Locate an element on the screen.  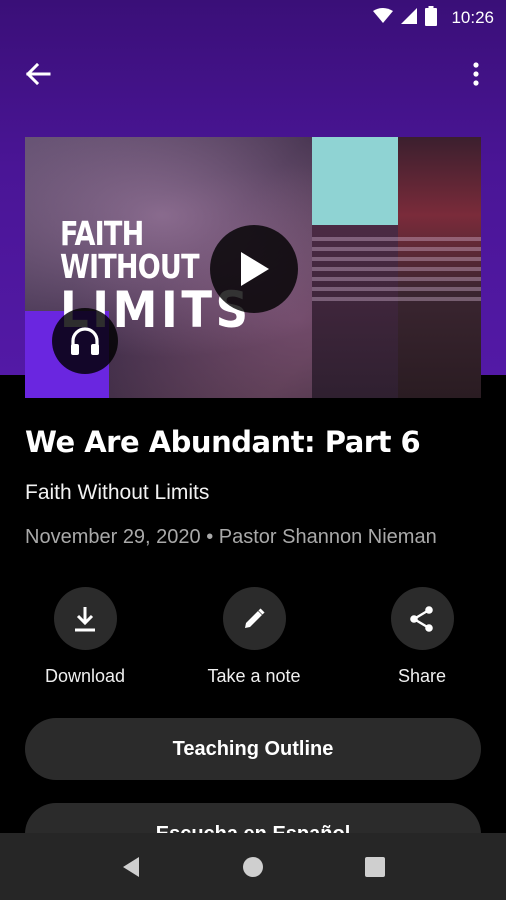
more-vert-icon is located at coordinates (476, 74).